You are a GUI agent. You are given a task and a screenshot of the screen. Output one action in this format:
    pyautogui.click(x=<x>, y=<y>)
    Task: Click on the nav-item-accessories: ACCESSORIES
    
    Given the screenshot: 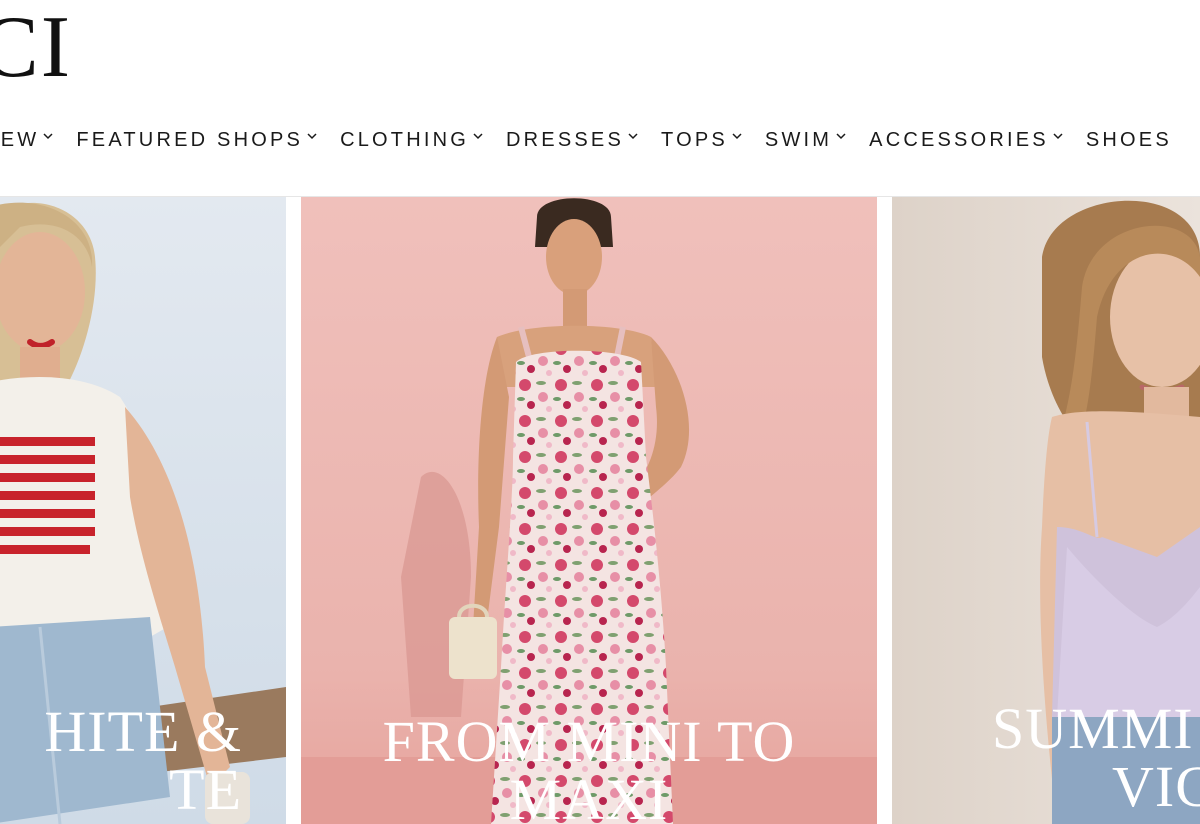 What is the action you would take?
    pyautogui.click(x=966, y=140)
    